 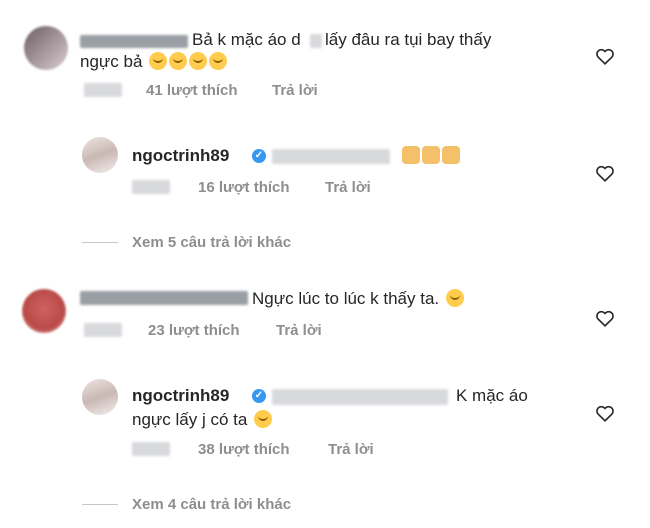 I want to click on comment-text-line2: ngực bả, so click(x=111, y=61).